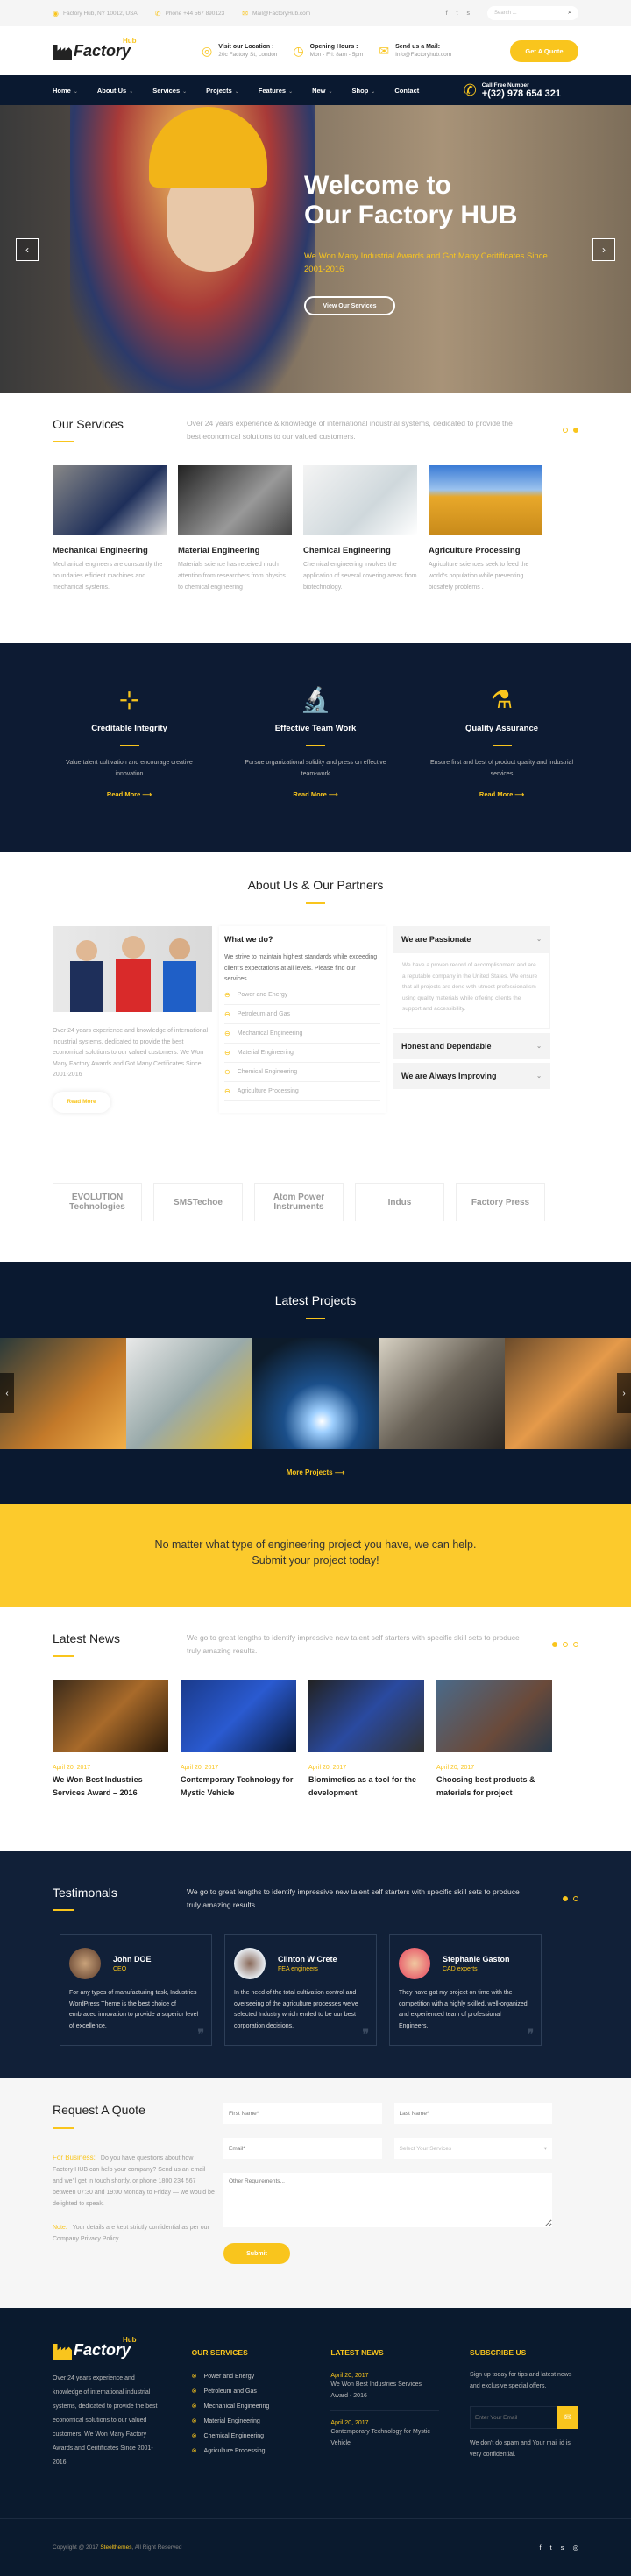  I want to click on search-input: Search ... ⌕, so click(532, 13).